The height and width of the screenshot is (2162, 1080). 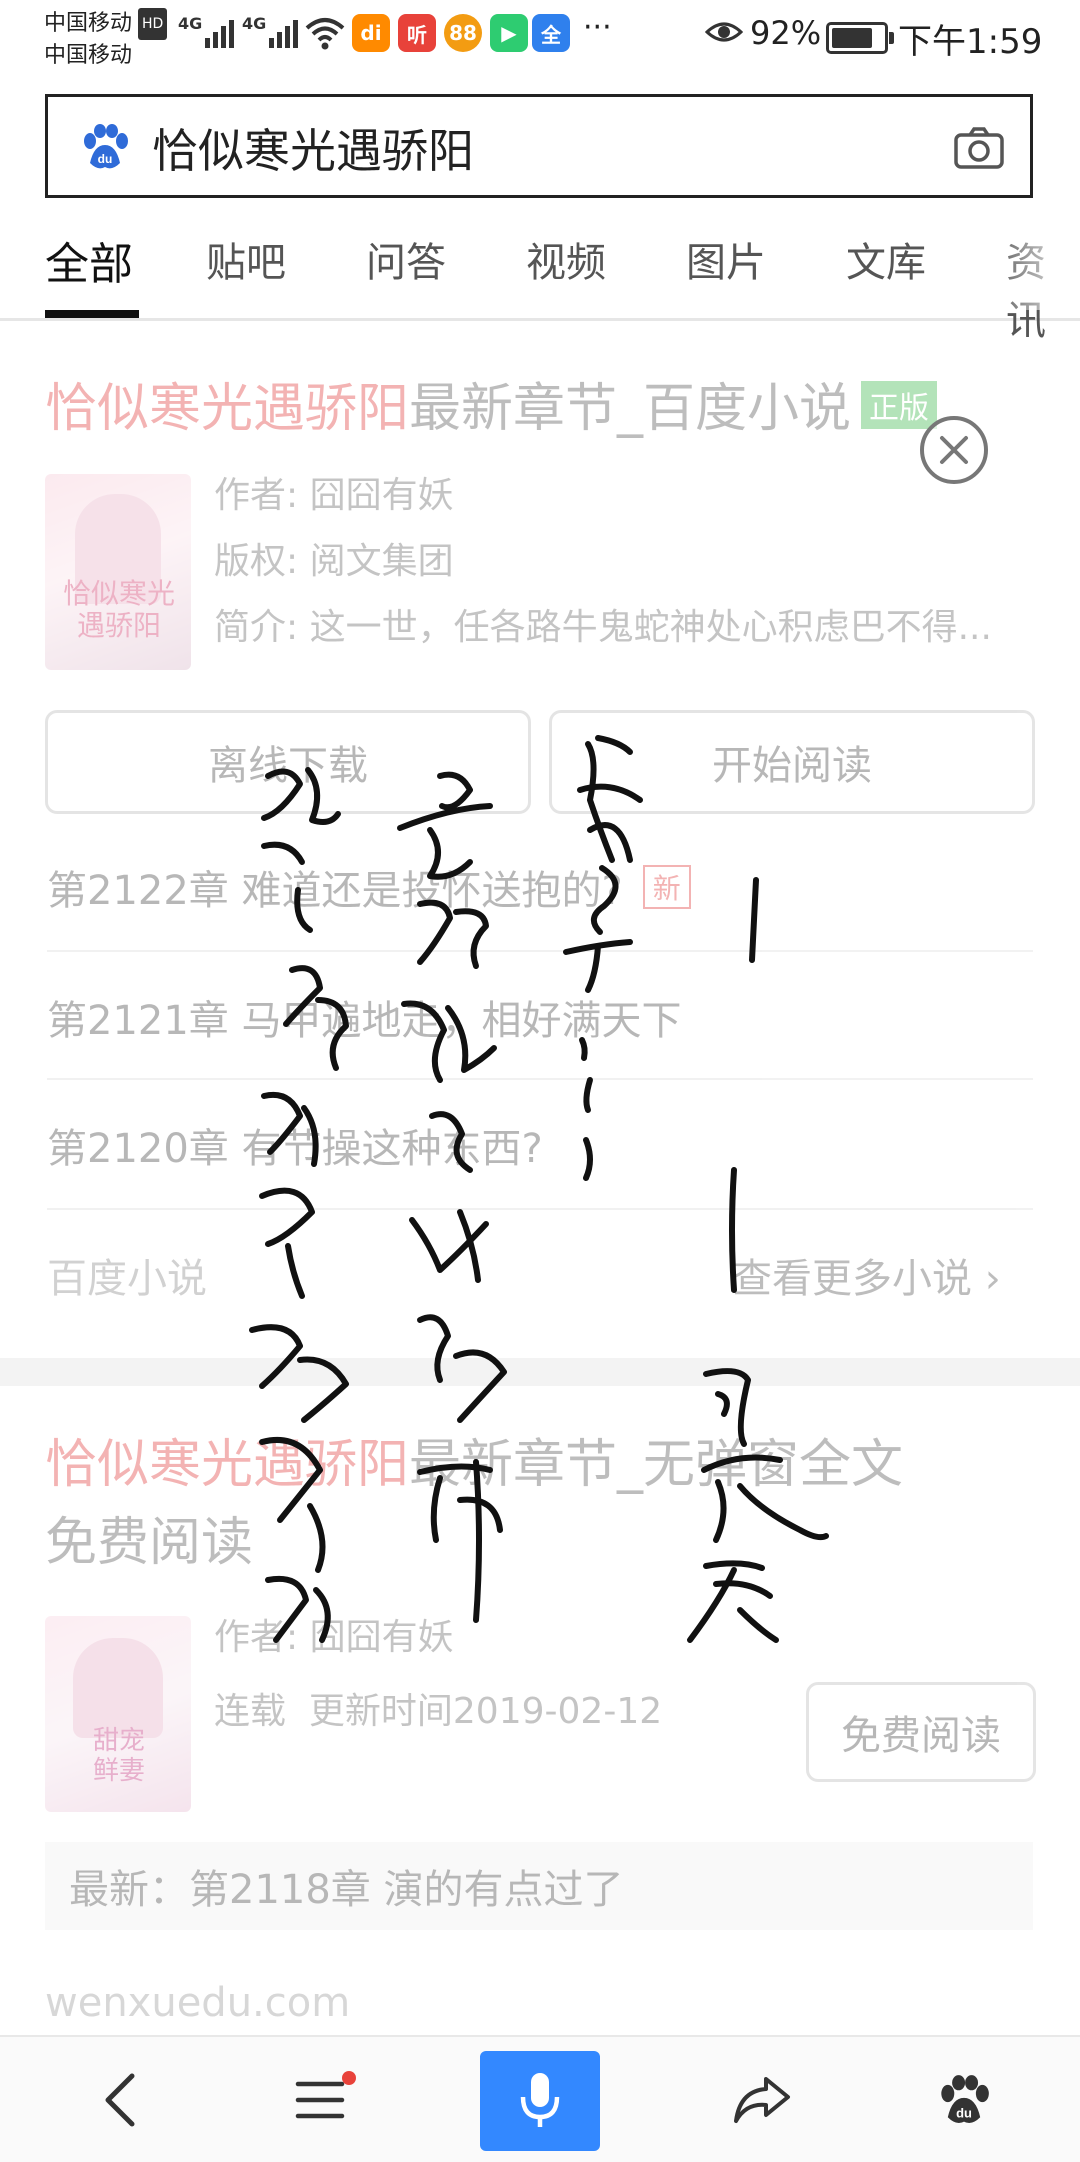 What do you see at coordinates (970, 42) in the screenshot?
I see `clock: 下午1:59` at bounding box center [970, 42].